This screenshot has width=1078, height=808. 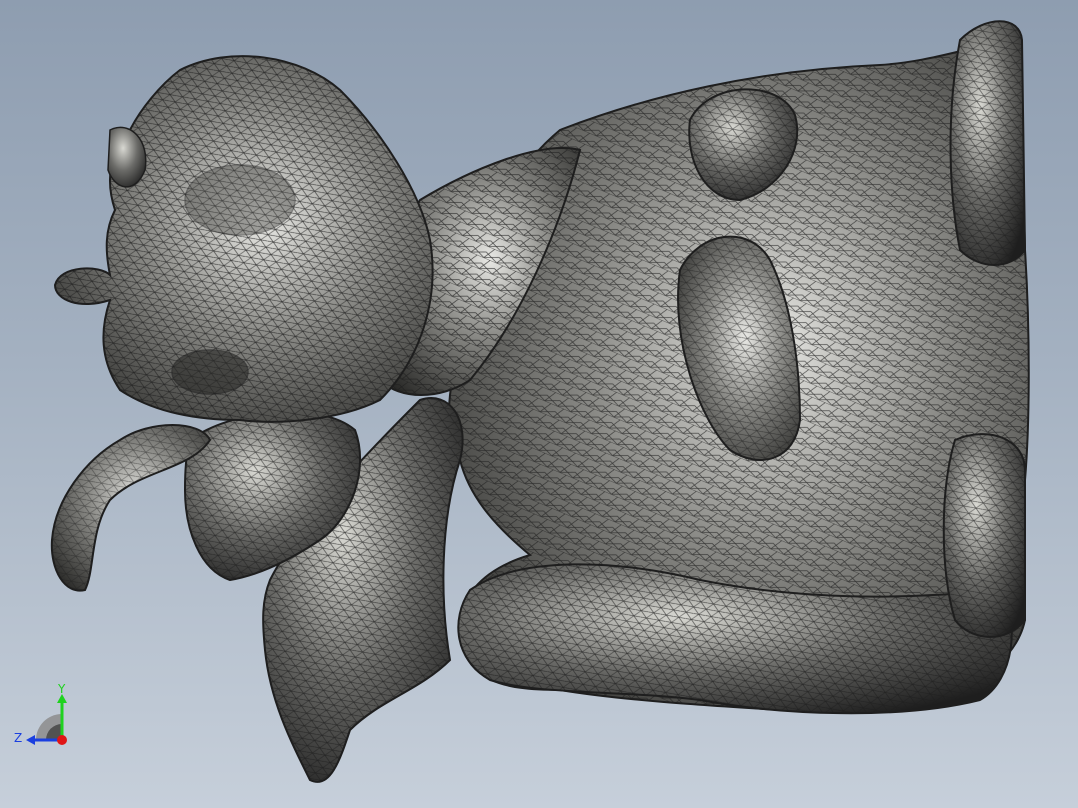 What do you see at coordinates (62, 740) in the screenshot?
I see `x-axis-dot-icon` at bounding box center [62, 740].